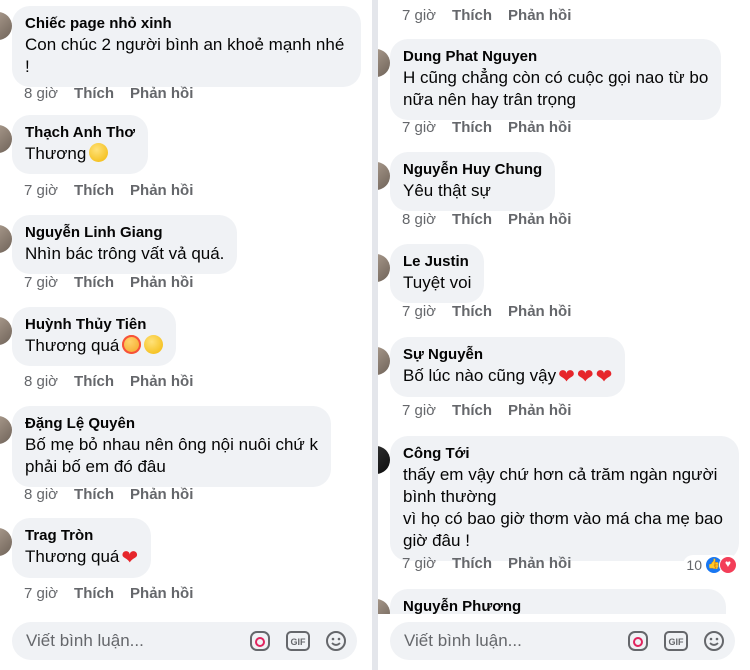 The image size is (750, 670). I want to click on comment-bubble: Trag Tròn Thương quá ❤, so click(82, 548).